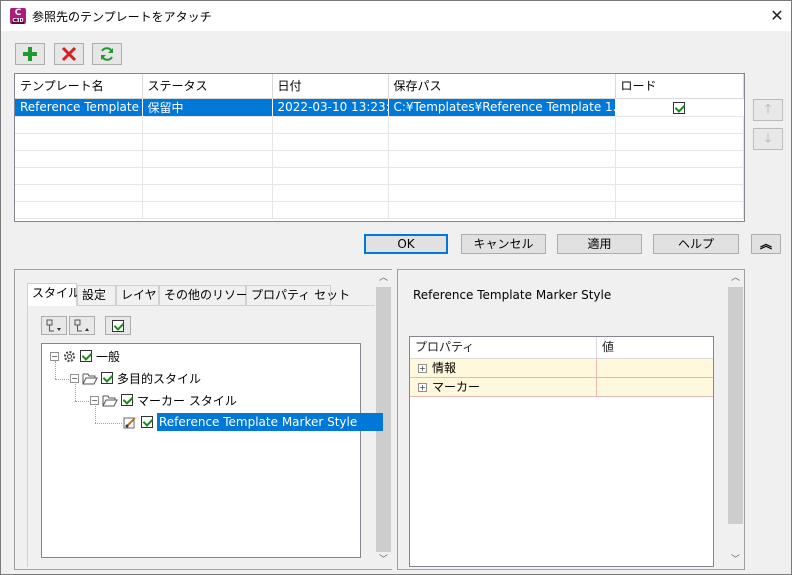 The width and height of the screenshot is (792, 575). Describe the element at coordinates (298, 295) in the screenshot. I see `tab-property-sets: プロパティ セット` at that location.